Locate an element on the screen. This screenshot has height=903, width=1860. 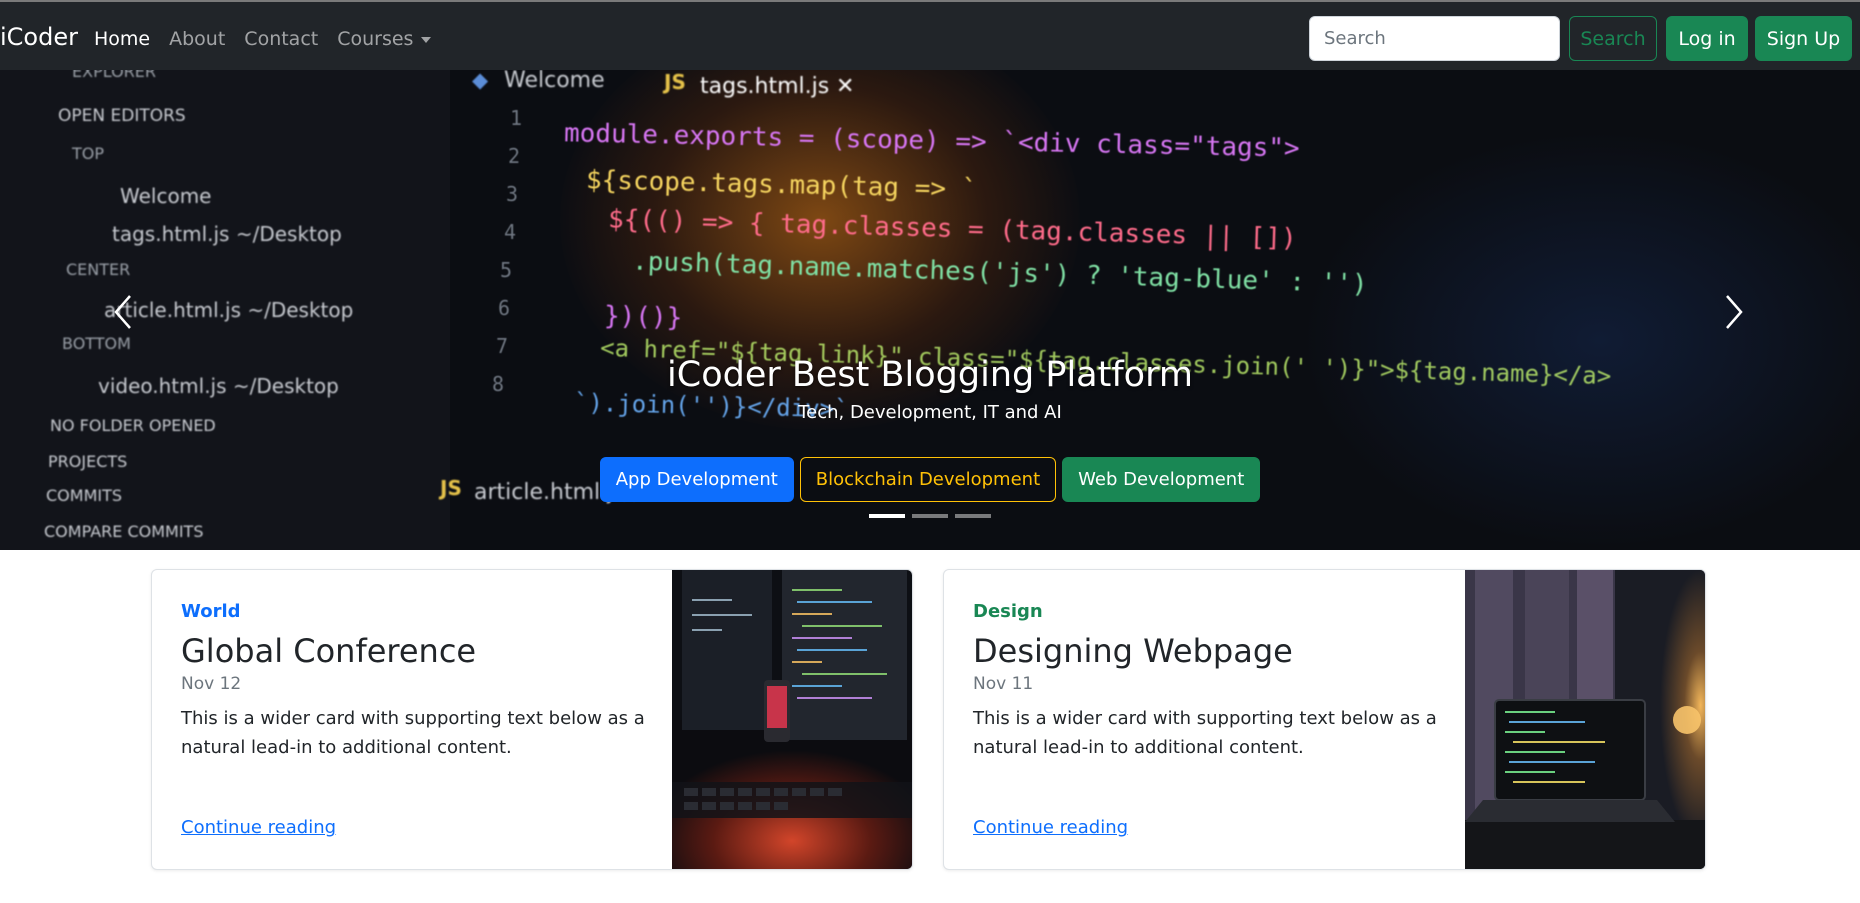
explorer-line: OPEN EDITORS is located at coordinates (122, 116).